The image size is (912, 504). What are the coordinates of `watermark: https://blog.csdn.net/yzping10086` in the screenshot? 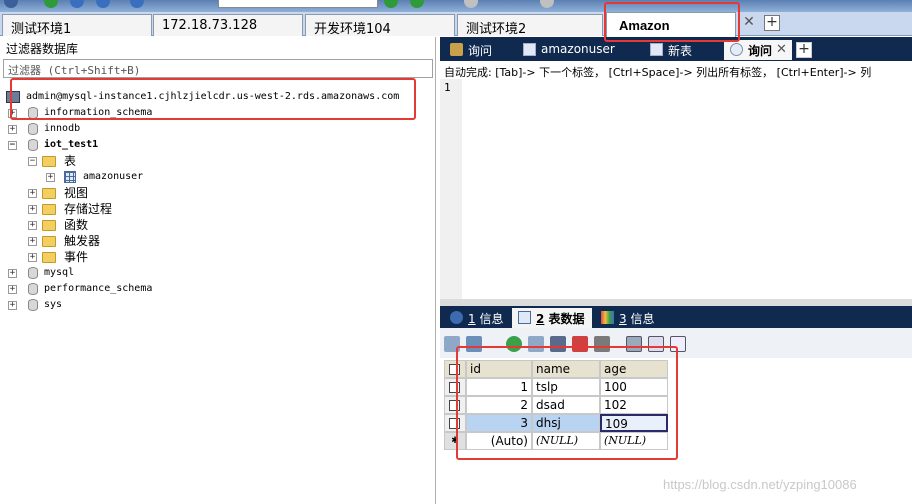 It's located at (760, 484).